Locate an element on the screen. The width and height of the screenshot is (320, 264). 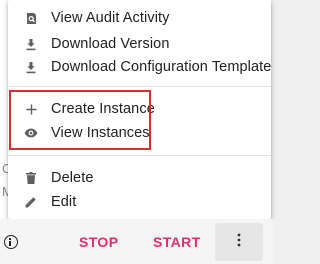
audit-search-icon is located at coordinates (31, 18).